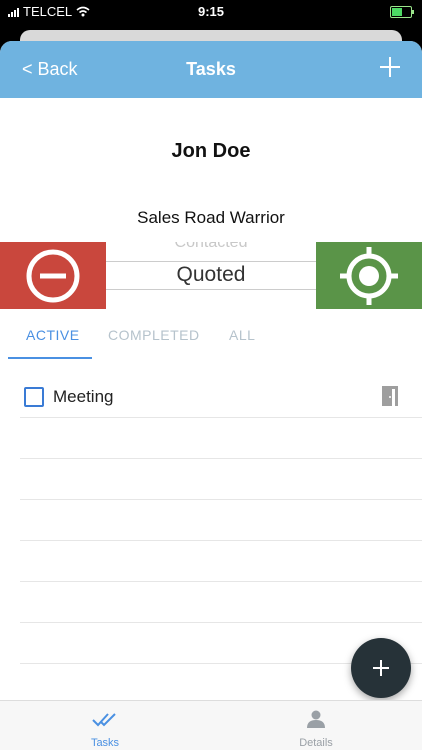 The image size is (422, 750). I want to click on bottom-tab-bar: Tasks Details, so click(211, 725).